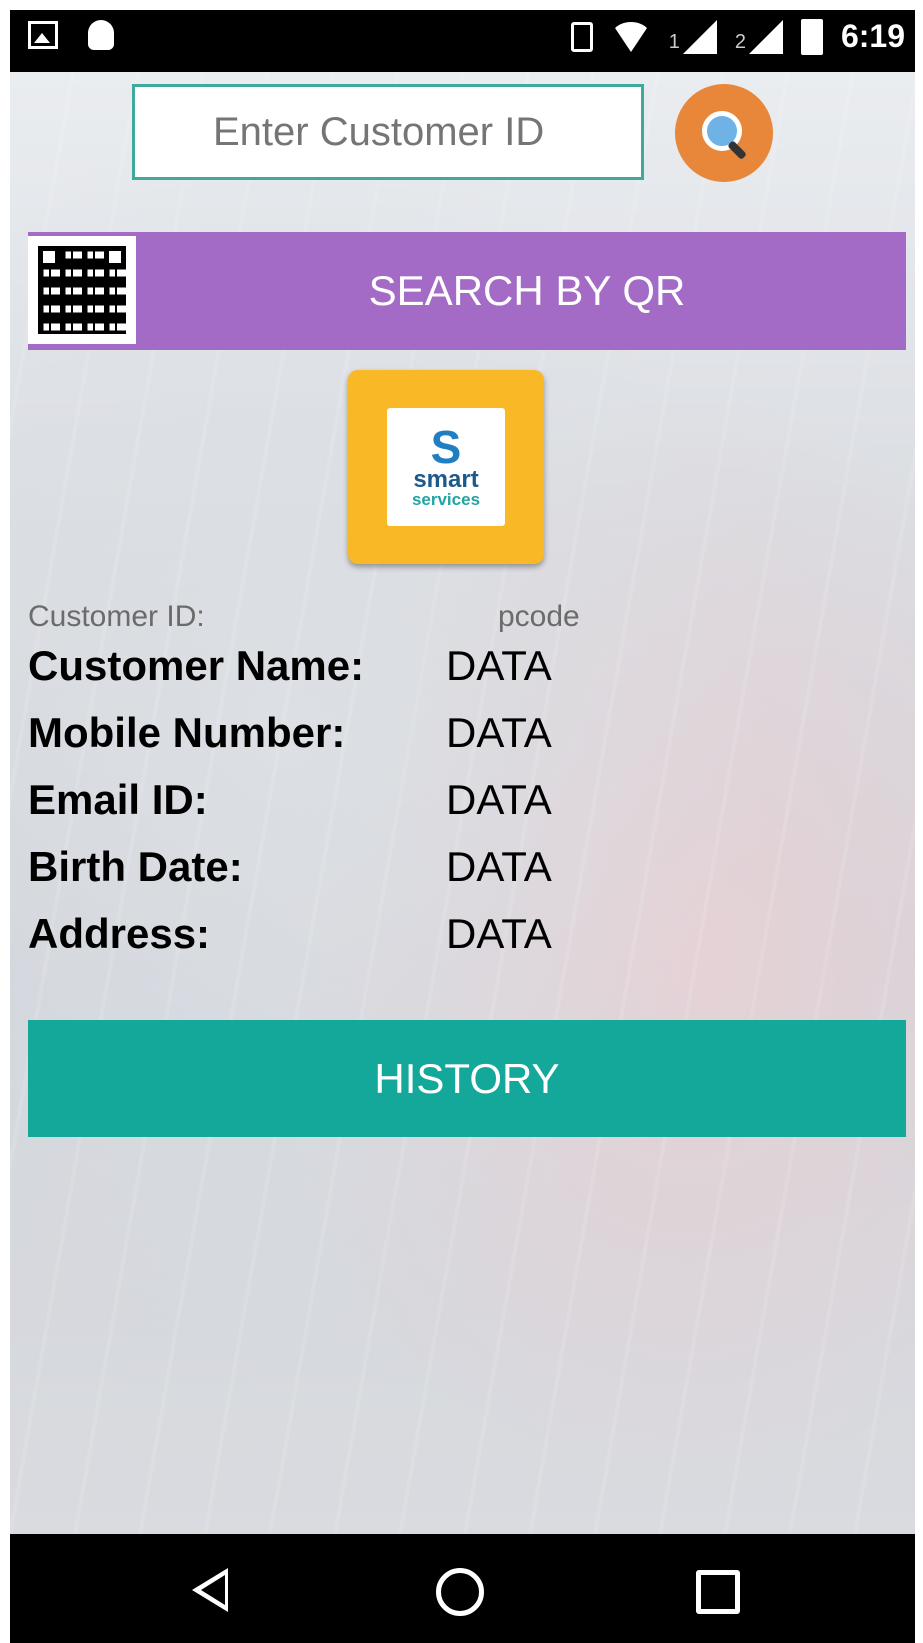 The image size is (923, 1643). I want to click on birth-date-row: Birth Date: DATA, so click(468, 872).